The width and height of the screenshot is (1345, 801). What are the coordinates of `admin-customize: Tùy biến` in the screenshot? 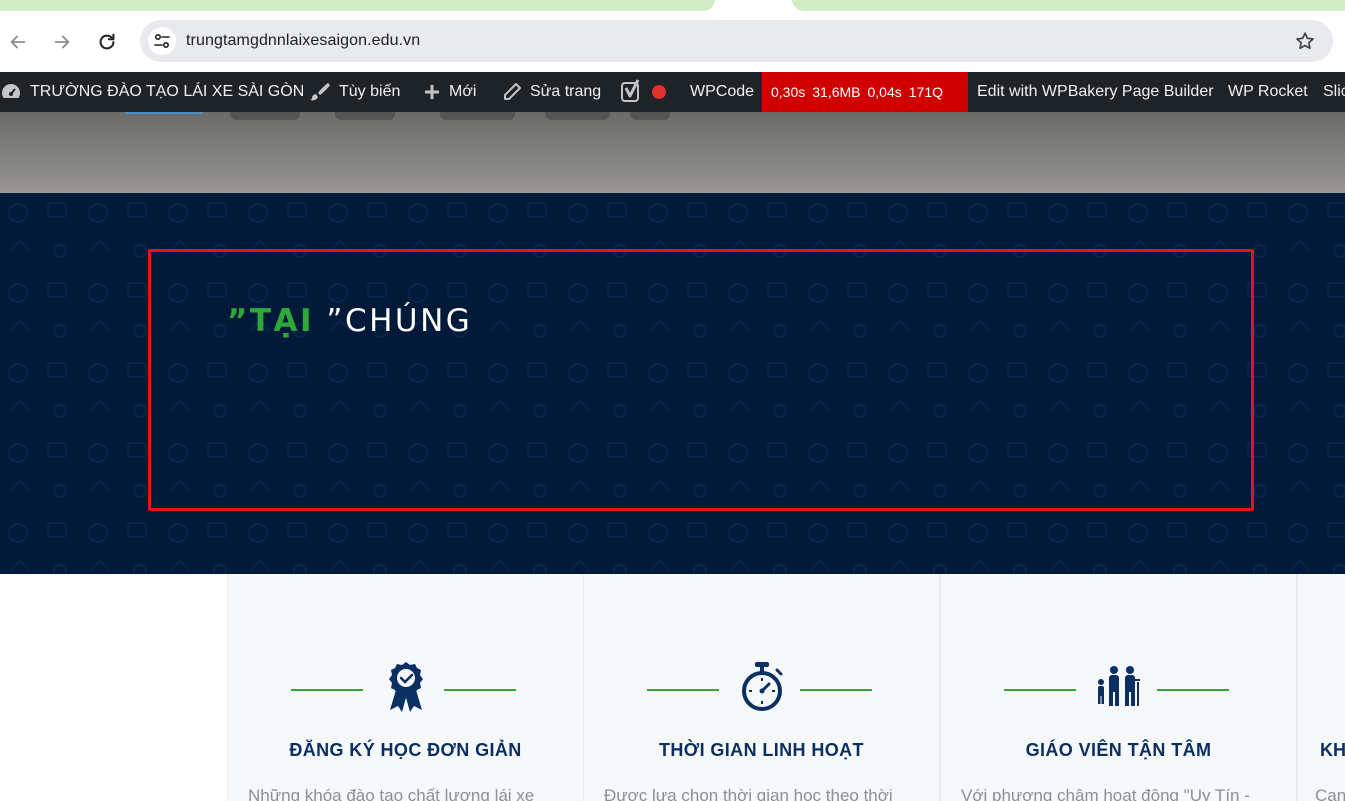 It's located at (354, 92).